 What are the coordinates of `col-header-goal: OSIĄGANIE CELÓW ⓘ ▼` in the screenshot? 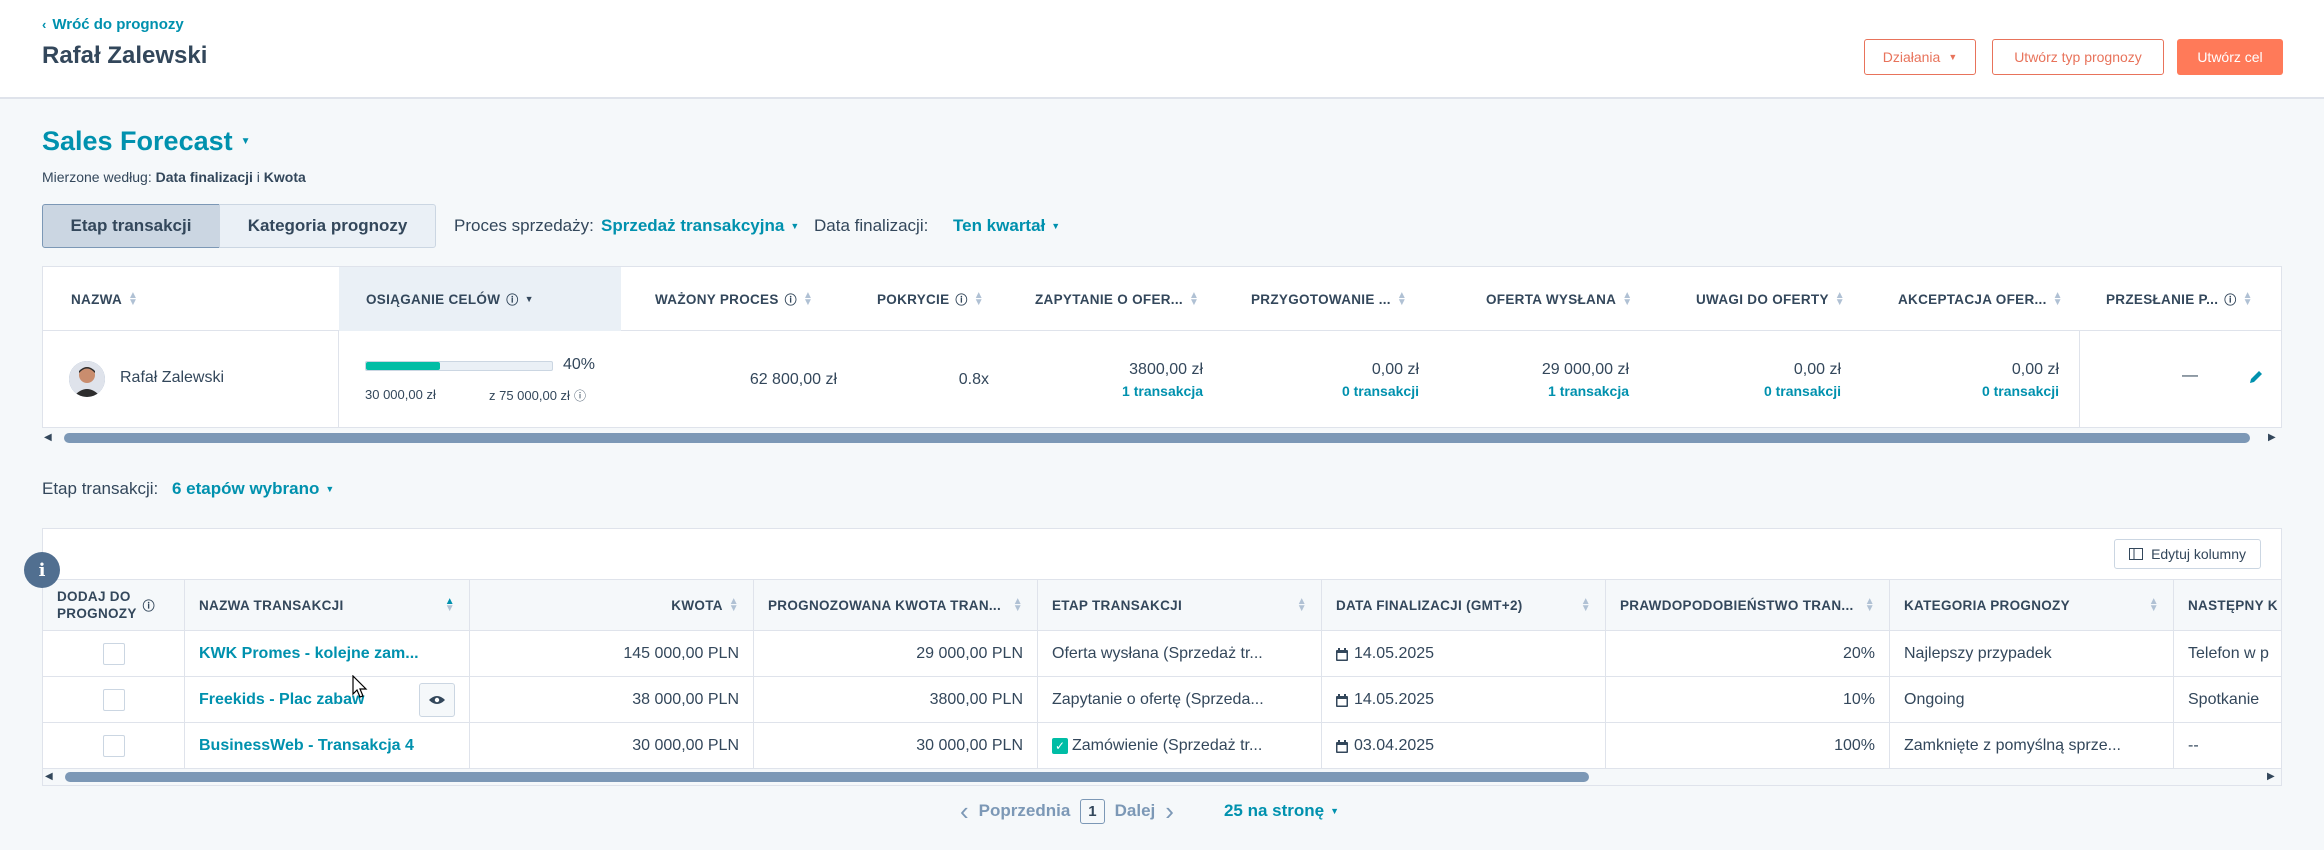 It's located at (450, 299).